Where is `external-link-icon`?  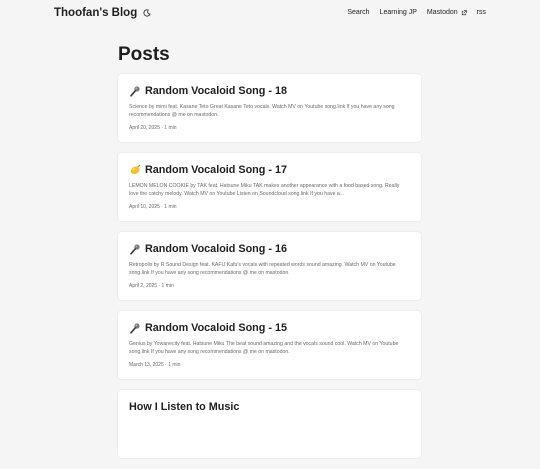
external-link-icon is located at coordinates (464, 12).